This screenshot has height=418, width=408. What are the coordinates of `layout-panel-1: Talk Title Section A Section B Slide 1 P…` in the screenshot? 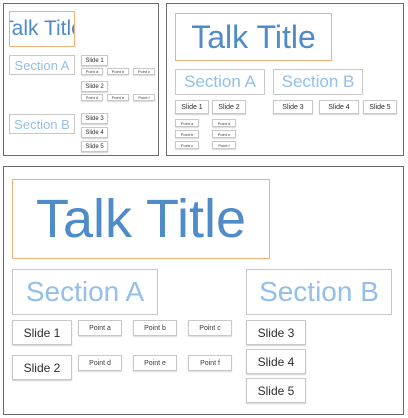 It's located at (81, 79).